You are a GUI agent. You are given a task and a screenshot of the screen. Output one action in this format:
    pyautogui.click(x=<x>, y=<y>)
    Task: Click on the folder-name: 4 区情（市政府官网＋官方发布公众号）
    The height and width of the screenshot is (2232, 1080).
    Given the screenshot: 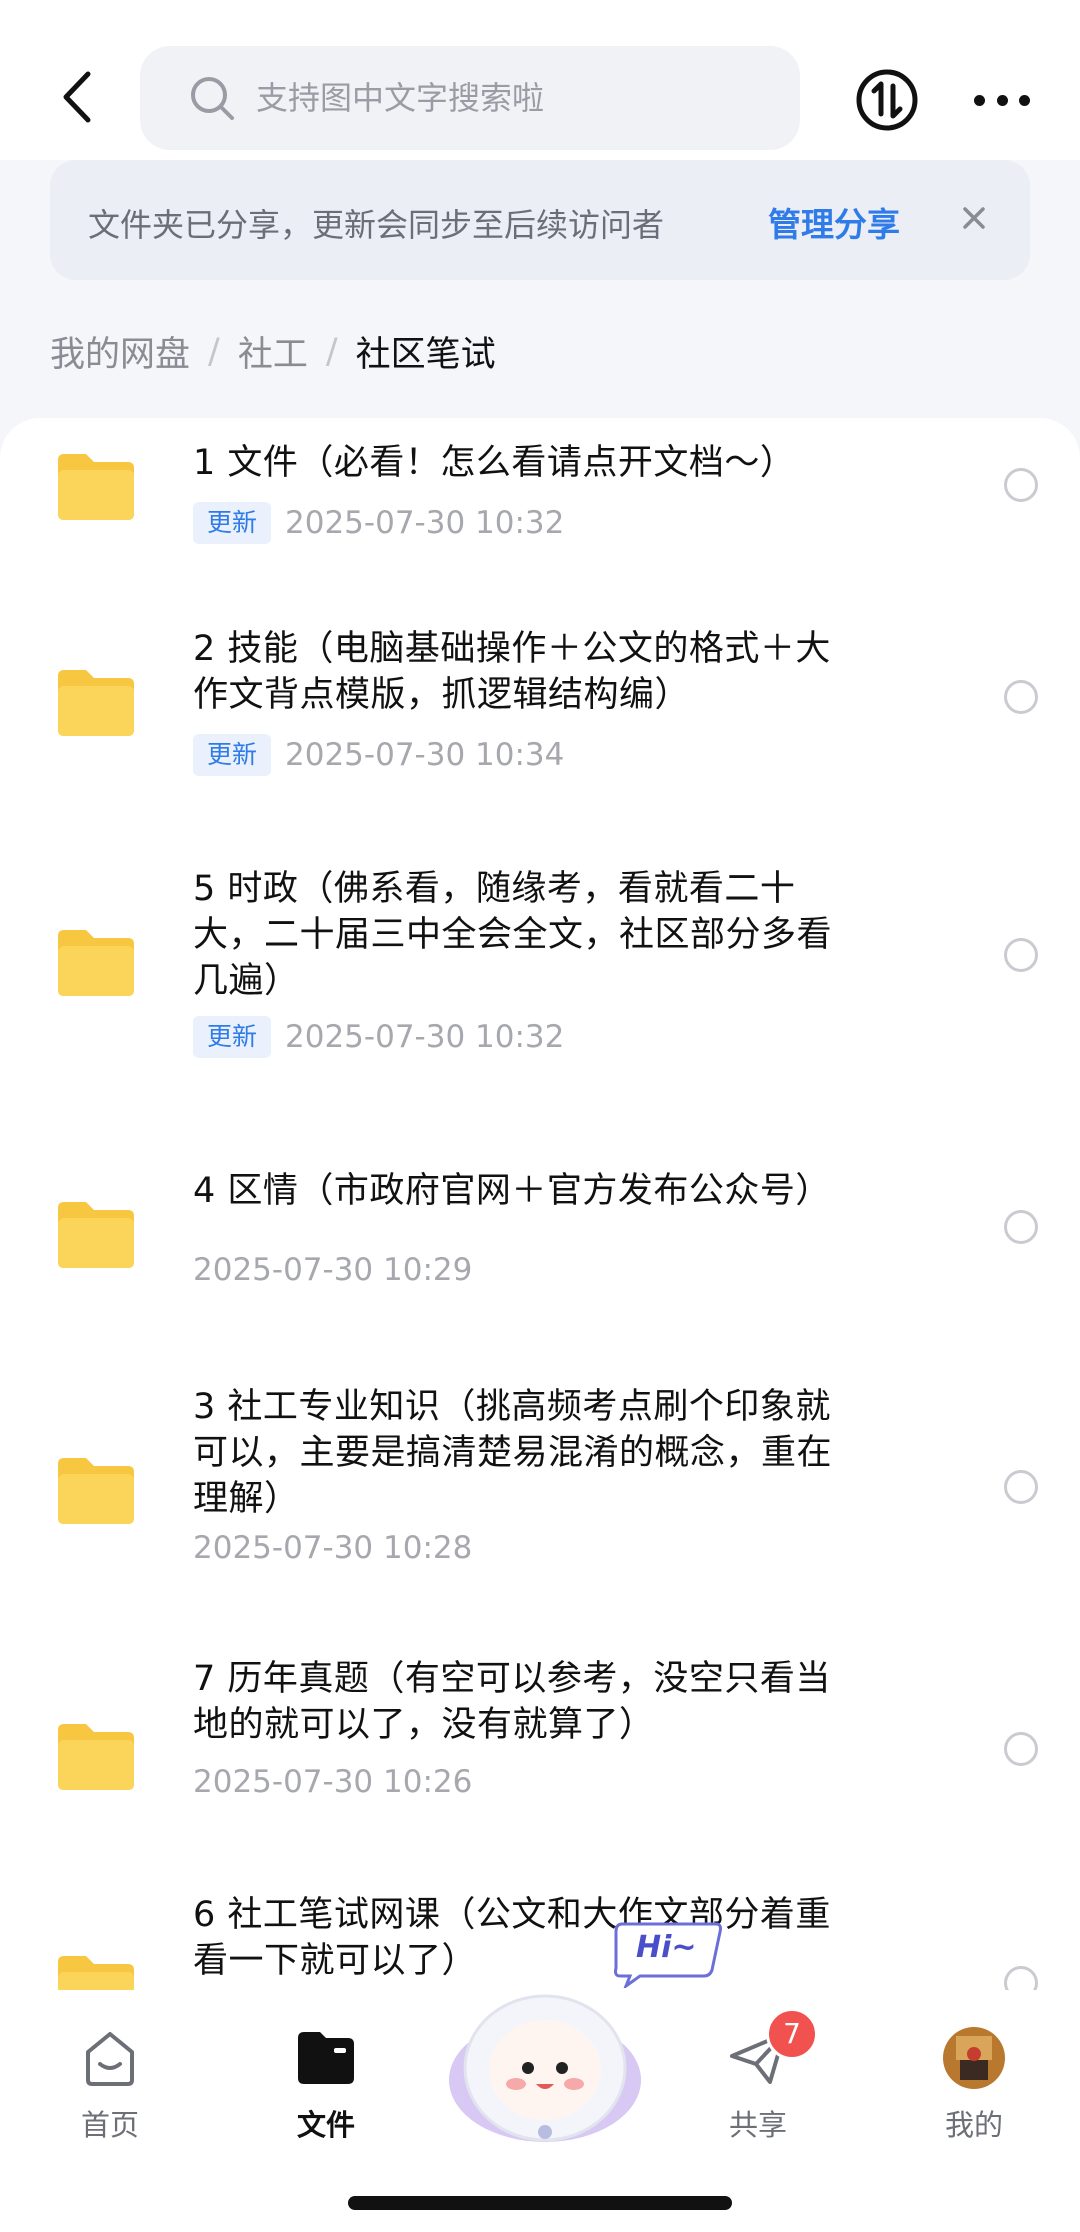 What is the action you would take?
    pyautogui.click(x=512, y=1191)
    